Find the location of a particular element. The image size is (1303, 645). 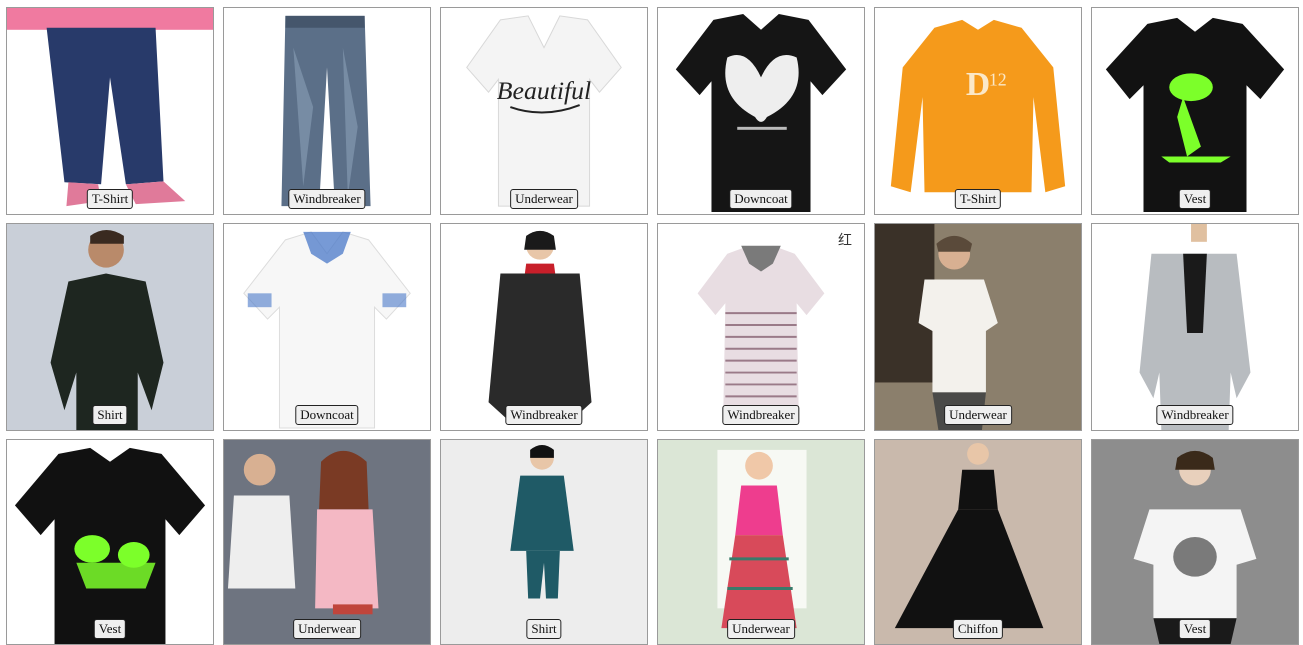

product-tile-3: Beautiful Underwear is located at coordinates (544, 111).